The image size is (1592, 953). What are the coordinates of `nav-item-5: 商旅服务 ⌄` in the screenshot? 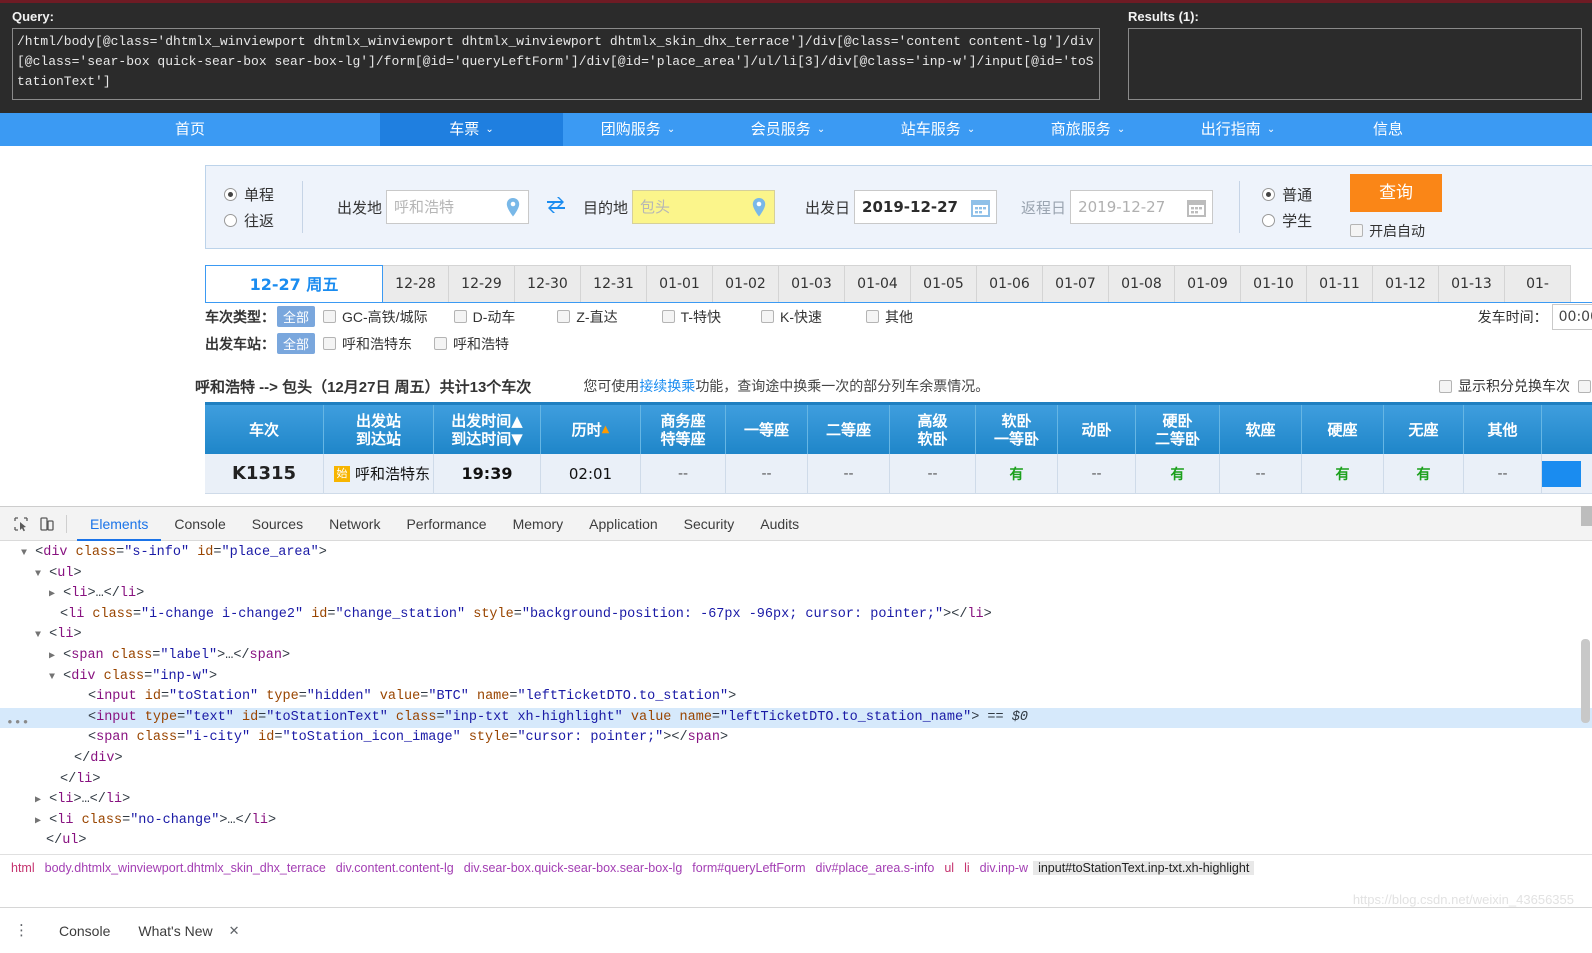 It's located at (1088, 129).